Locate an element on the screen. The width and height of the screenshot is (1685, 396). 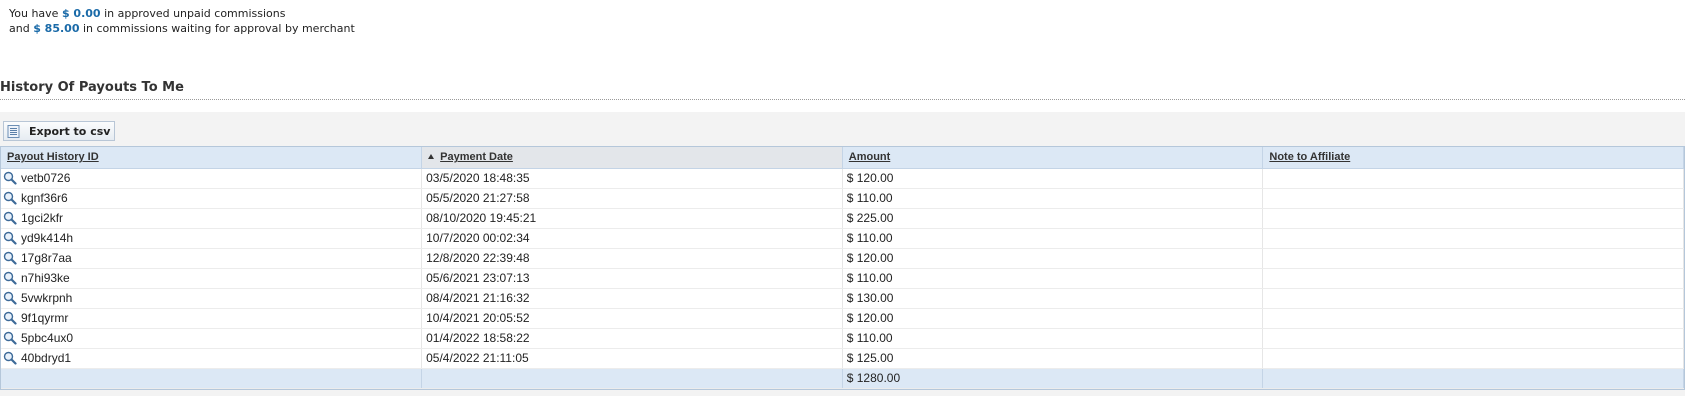
grid-footer-strip is located at coordinates (842, 393).